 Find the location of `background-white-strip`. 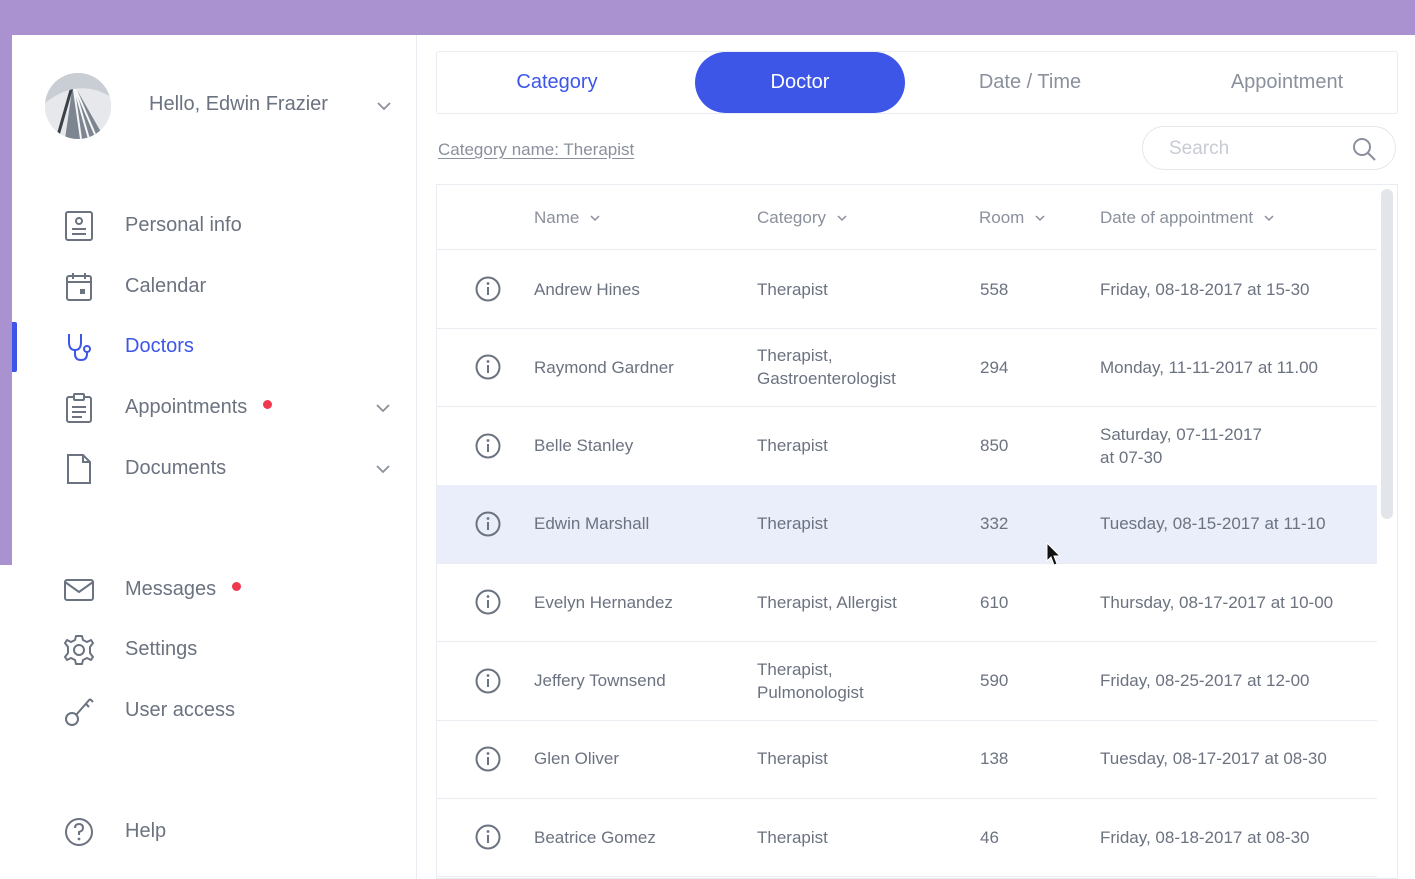

background-white-strip is located at coordinates (6, 722).